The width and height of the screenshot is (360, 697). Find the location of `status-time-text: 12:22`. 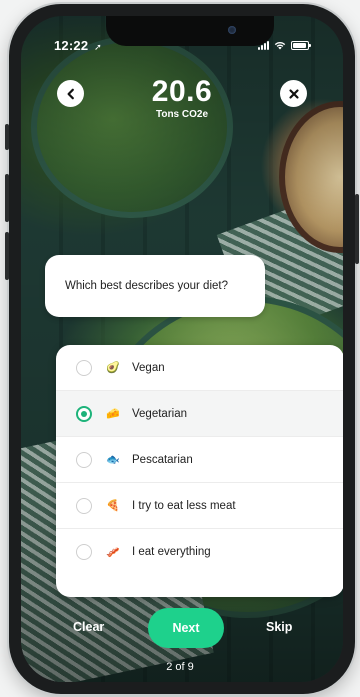

status-time-text: 12:22 is located at coordinates (71, 45).